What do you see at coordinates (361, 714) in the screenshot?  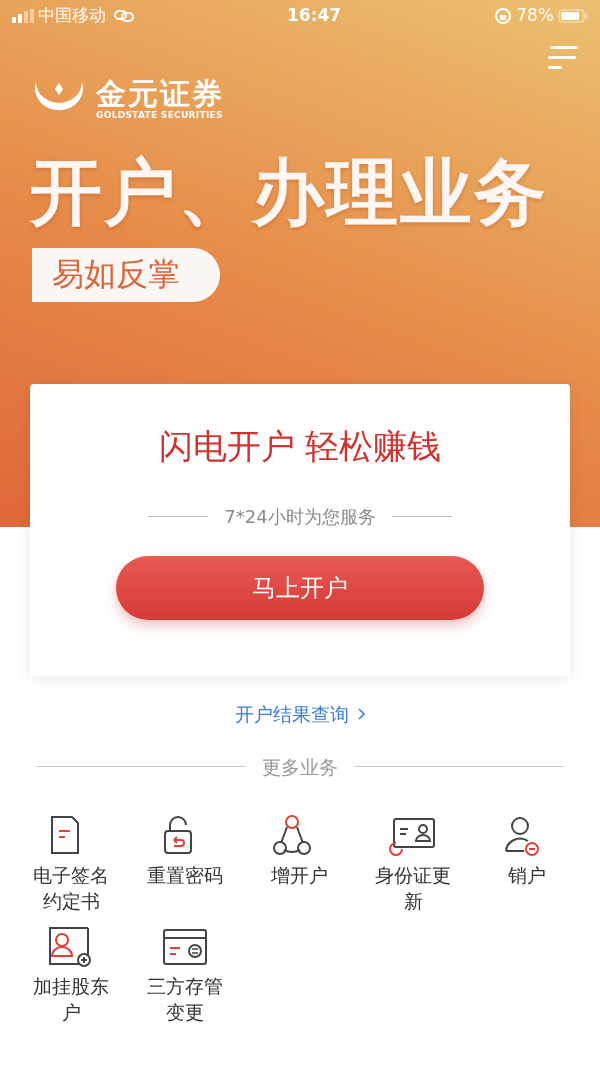 I see `chevron-icon` at bounding box center [361, 714].